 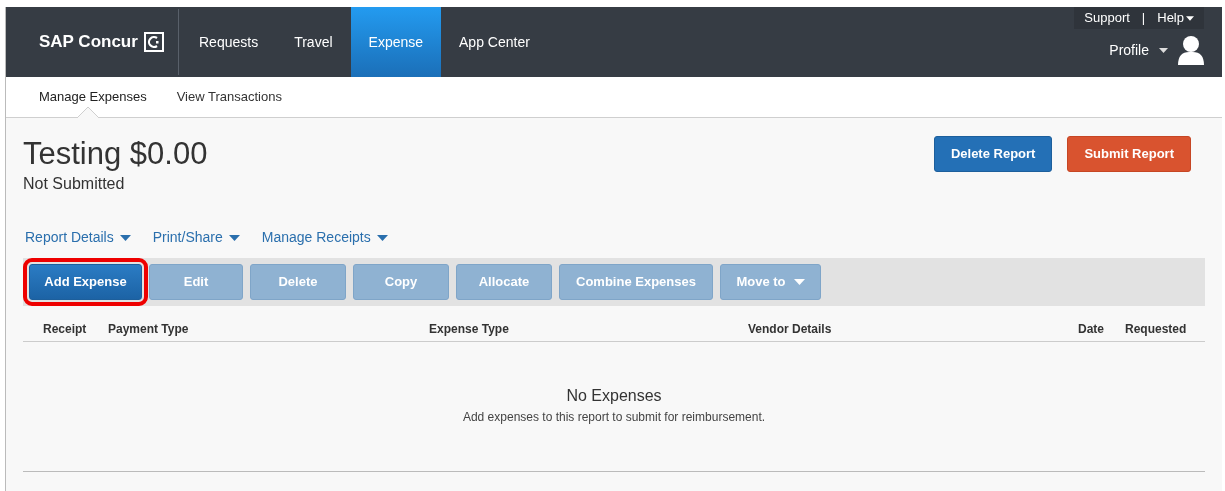 I want to click on submit-button: Submit Report, so click(x=1129, y=154).